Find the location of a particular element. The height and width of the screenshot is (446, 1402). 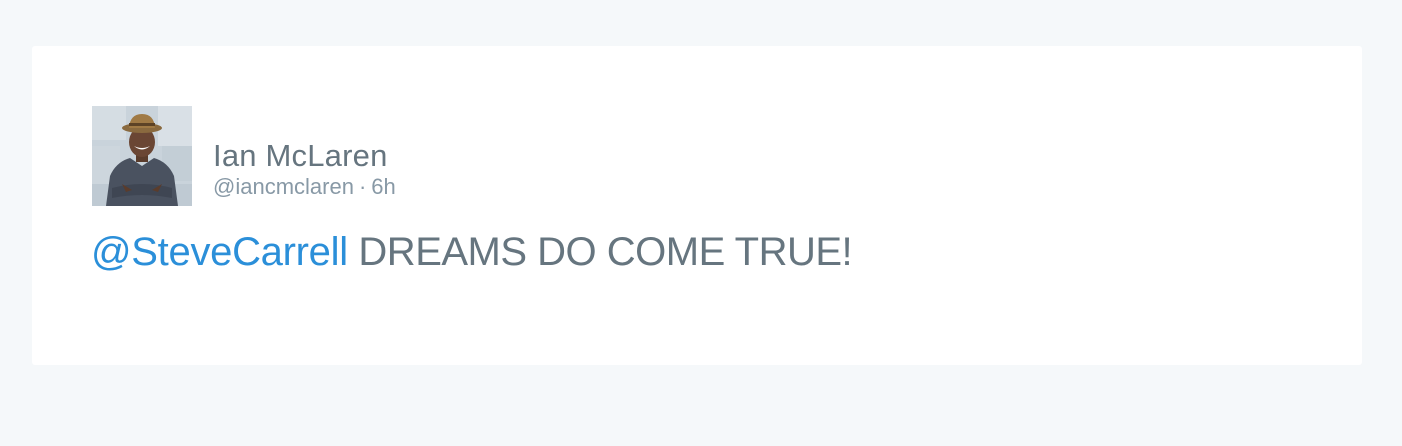

tweet-text: @SteveCarrell DREAMS DO COME TRUE! is located at coordinates (472, 252).